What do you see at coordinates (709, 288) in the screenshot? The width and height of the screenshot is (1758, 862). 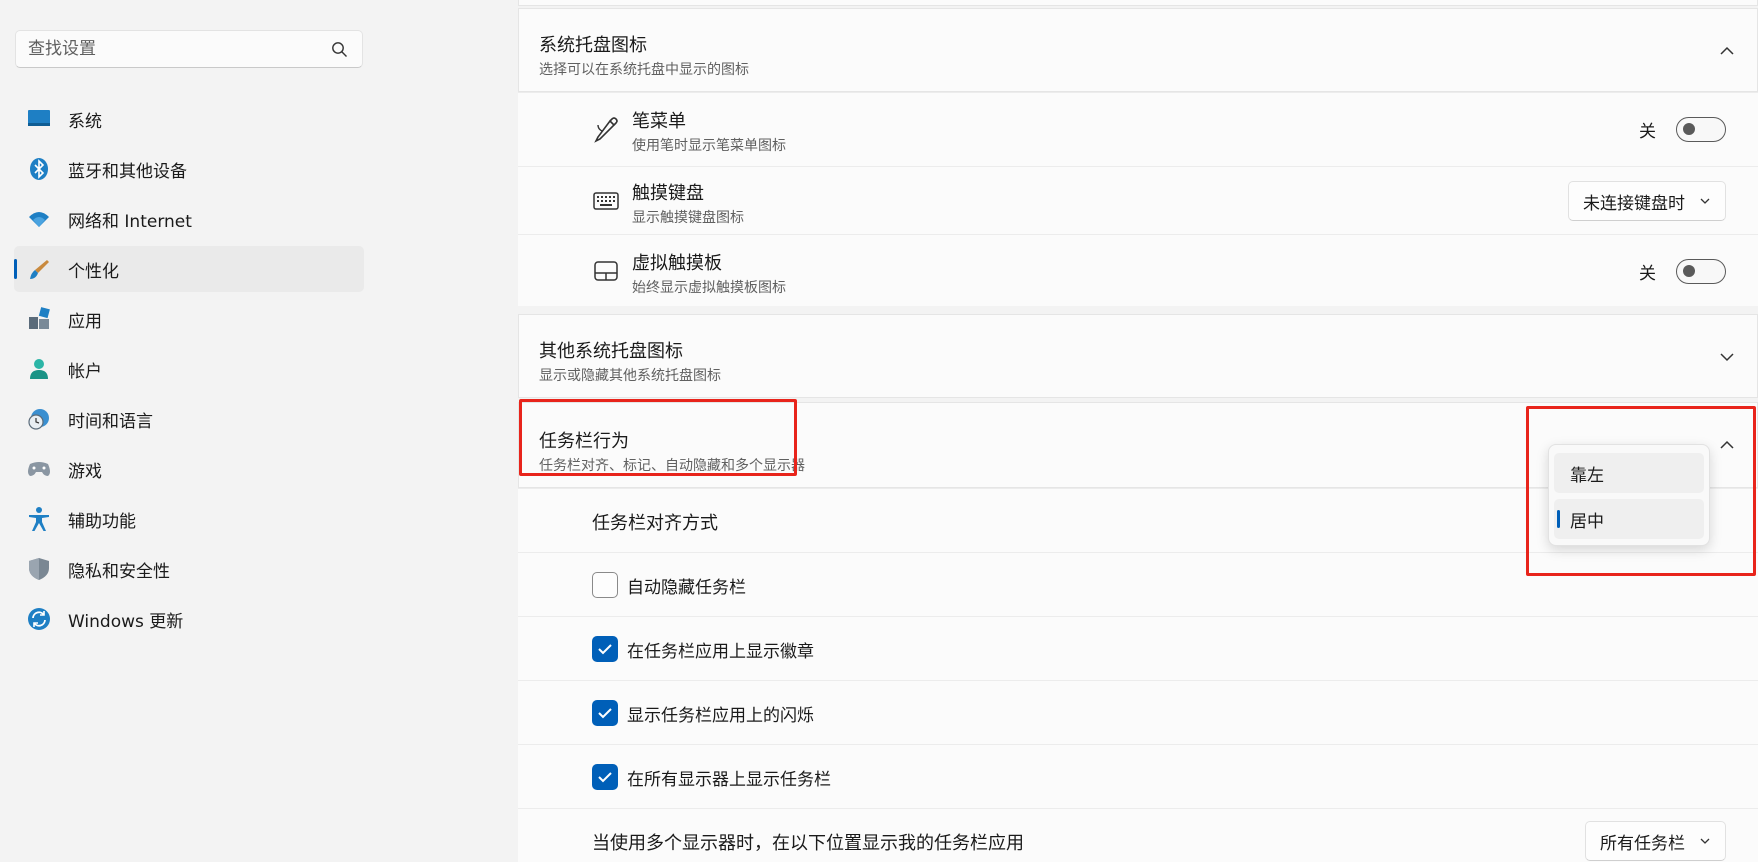 I see `item-subtitle: 始终显示虚拟触摸板图标` at bounding box center [709, 288].